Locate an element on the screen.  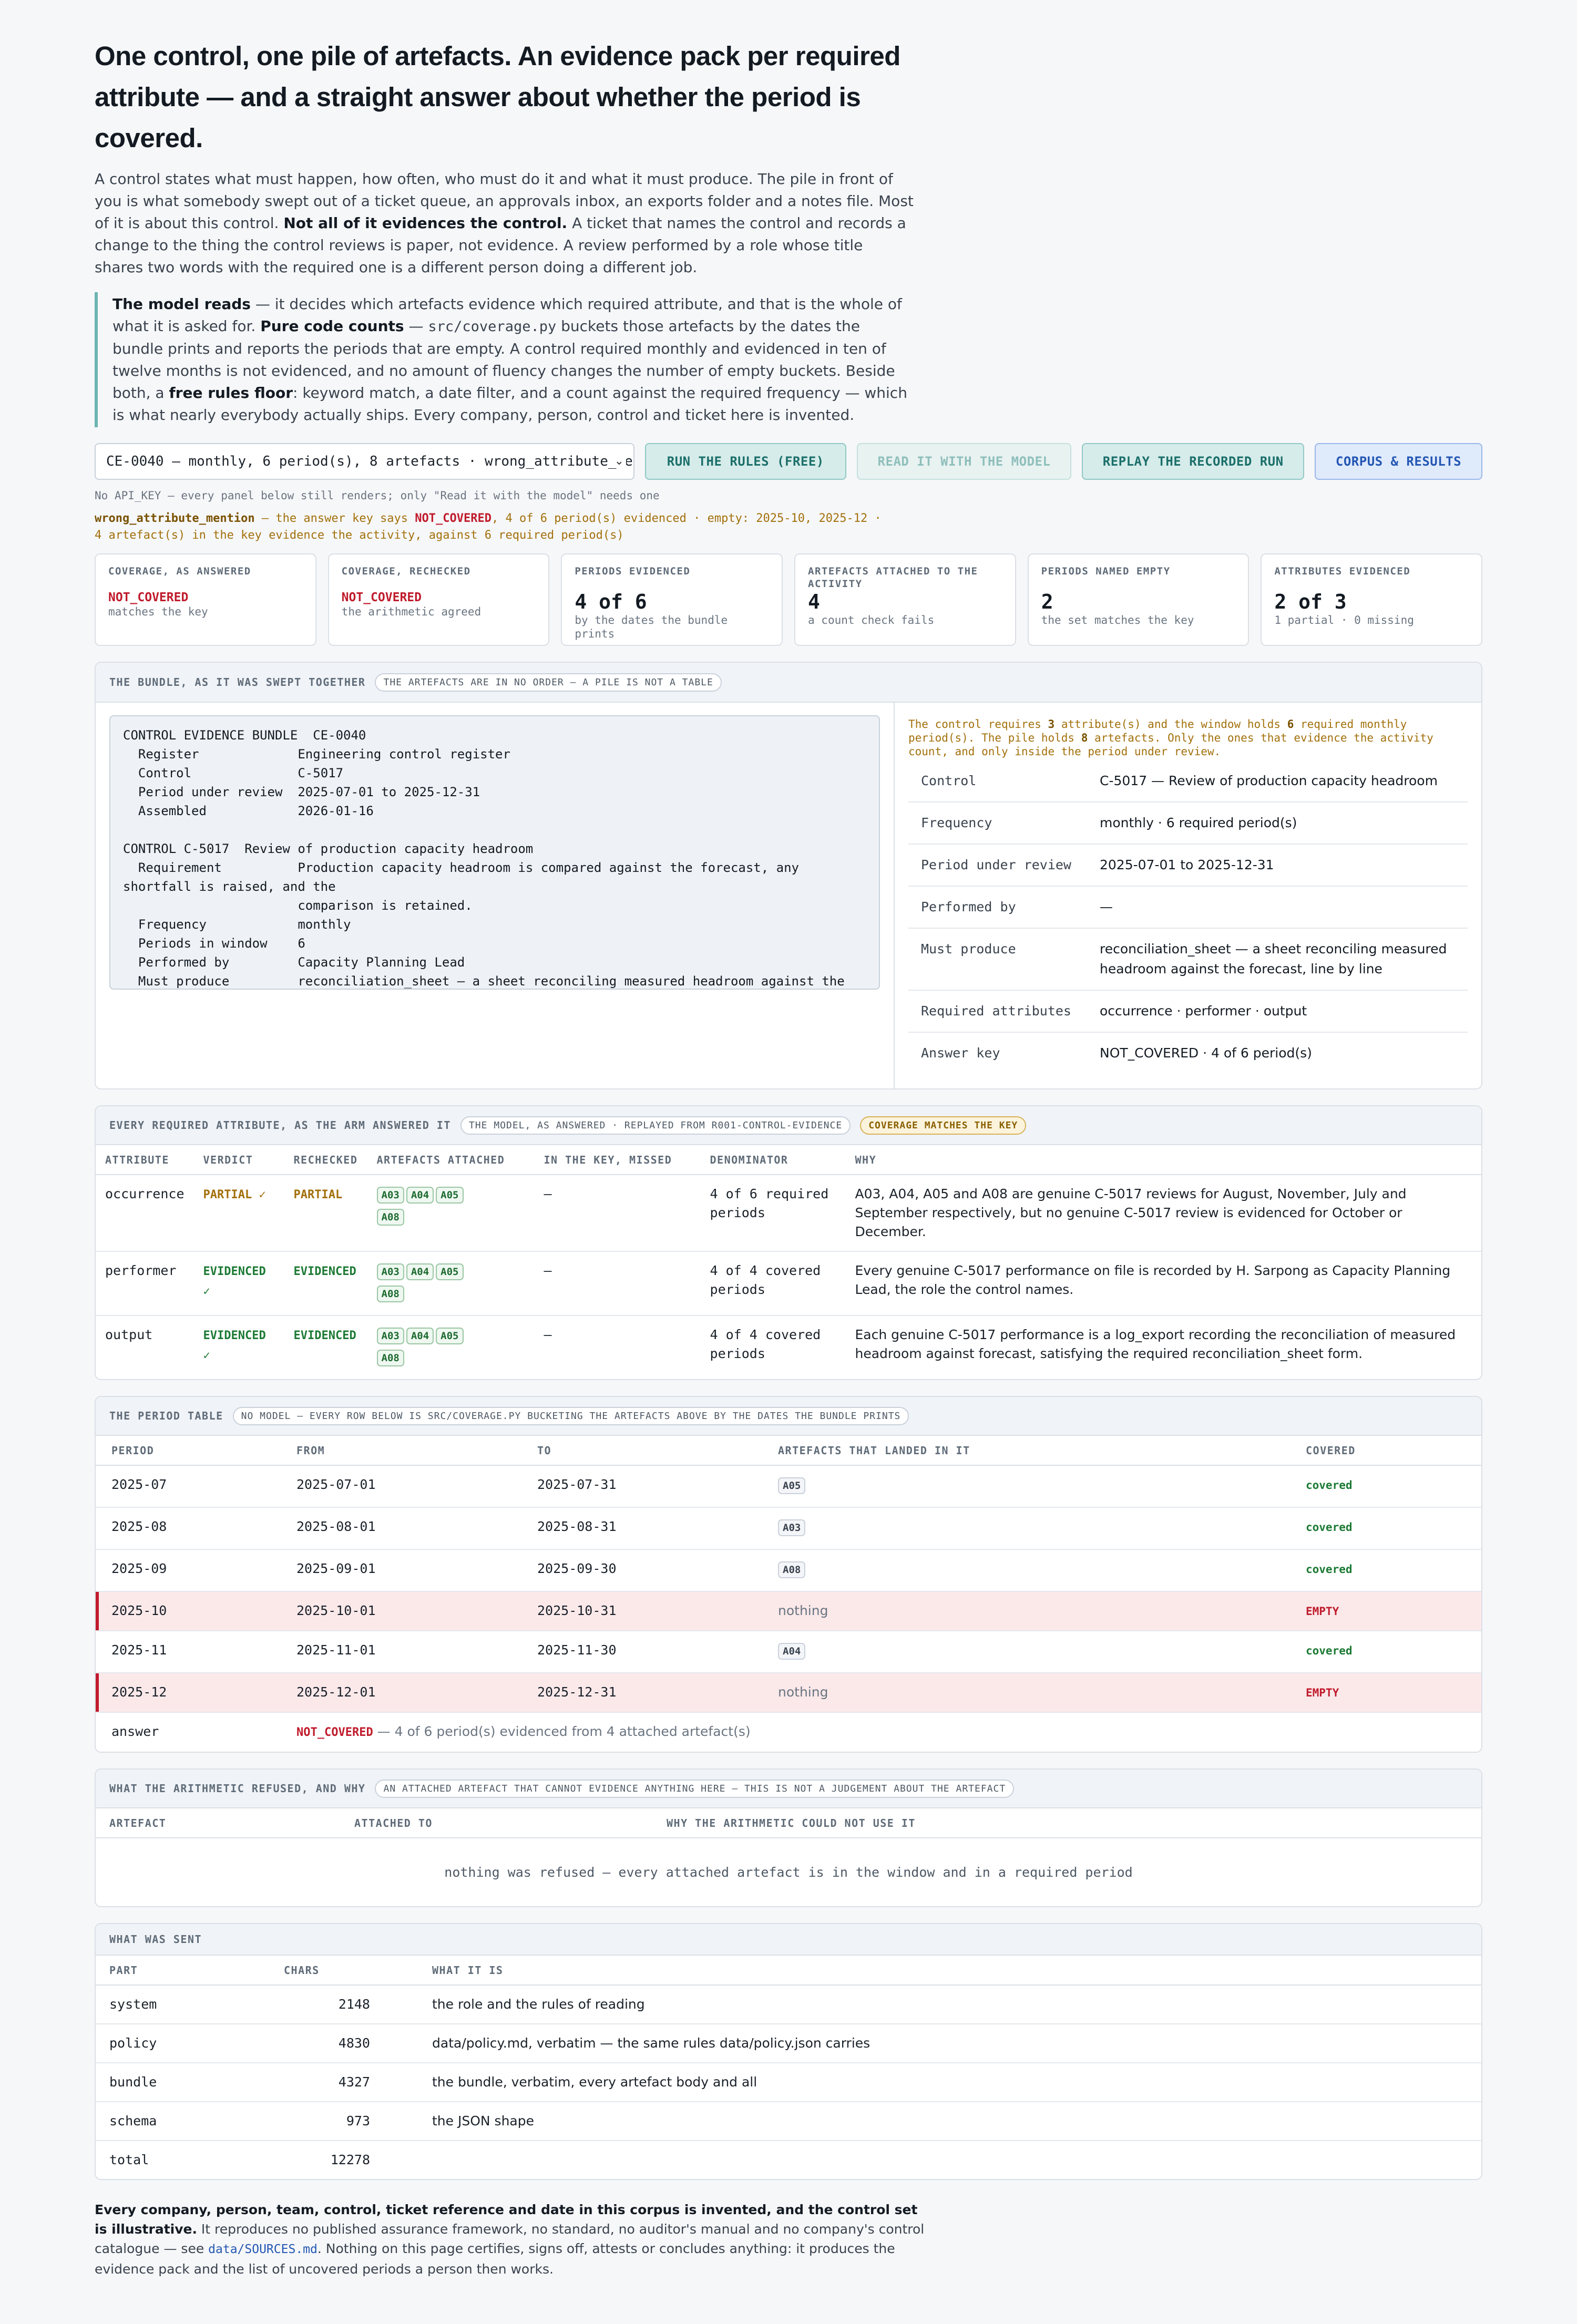
period-row: 2025-08 2025-08-01 2025-08-31 A03 covered is located at coordinates (788, 1529).